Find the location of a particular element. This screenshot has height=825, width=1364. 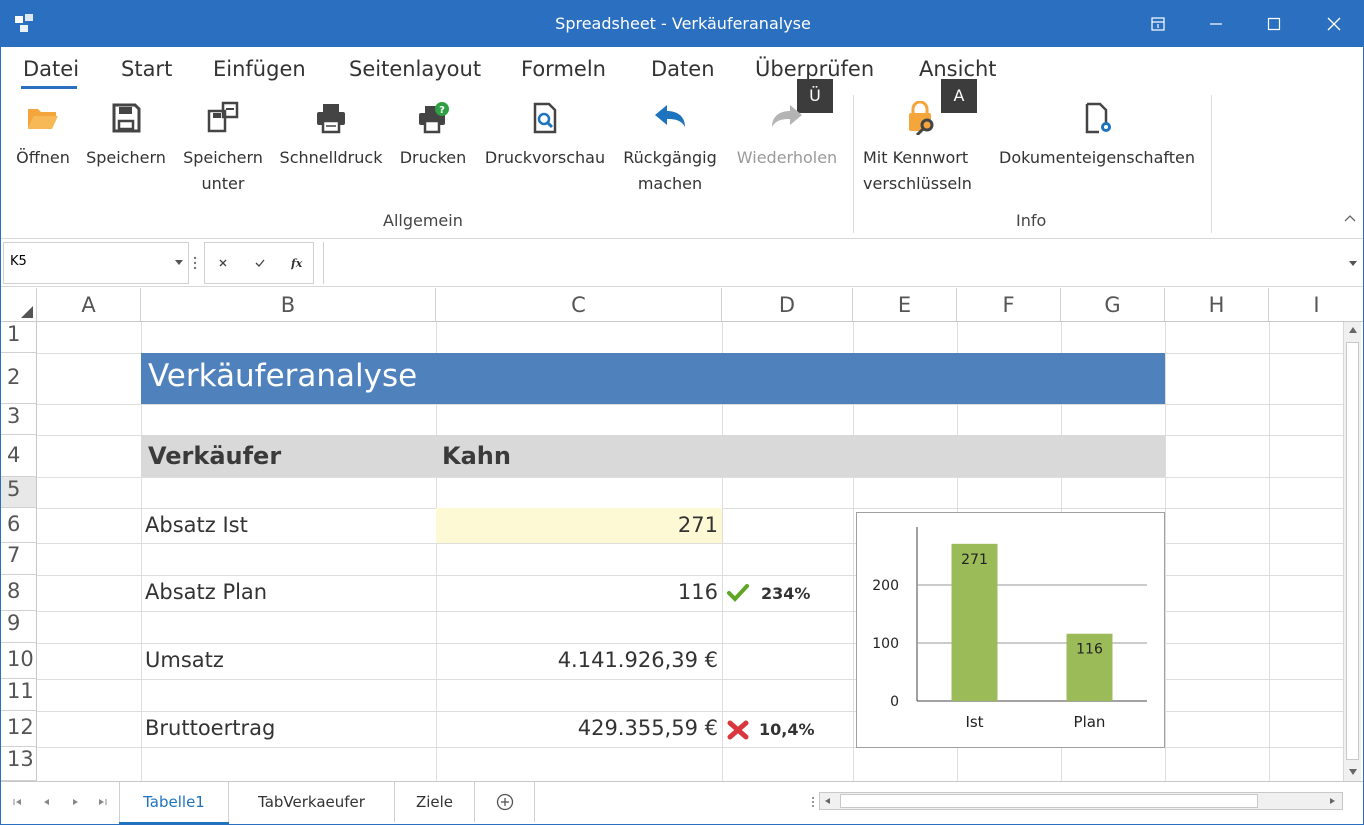

save-as-button: Speichern unter is located at coordinates (223, 152).